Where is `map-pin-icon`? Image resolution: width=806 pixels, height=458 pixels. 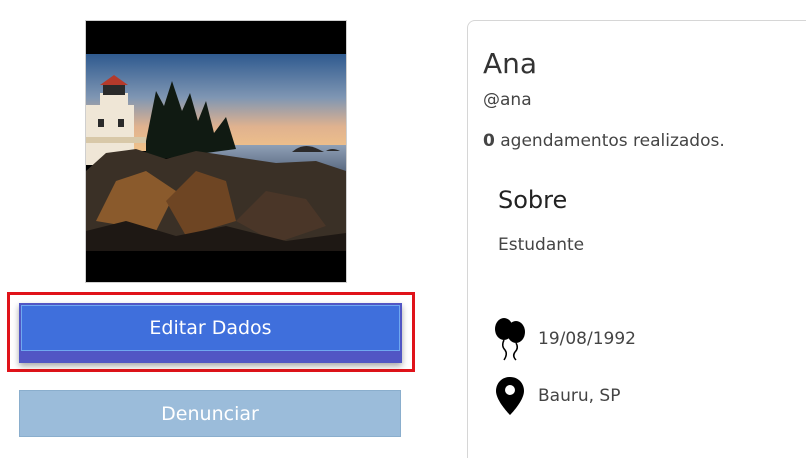 map-pin-icon is located at coordinates (510, 396).